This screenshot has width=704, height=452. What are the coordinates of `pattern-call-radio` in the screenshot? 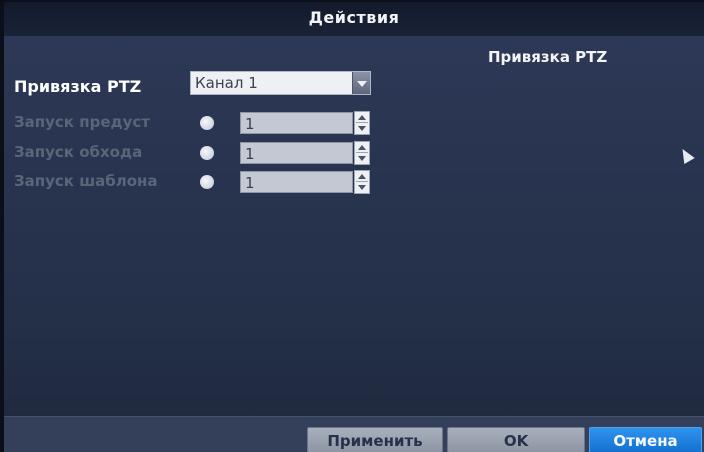 It's located at (207, 182).